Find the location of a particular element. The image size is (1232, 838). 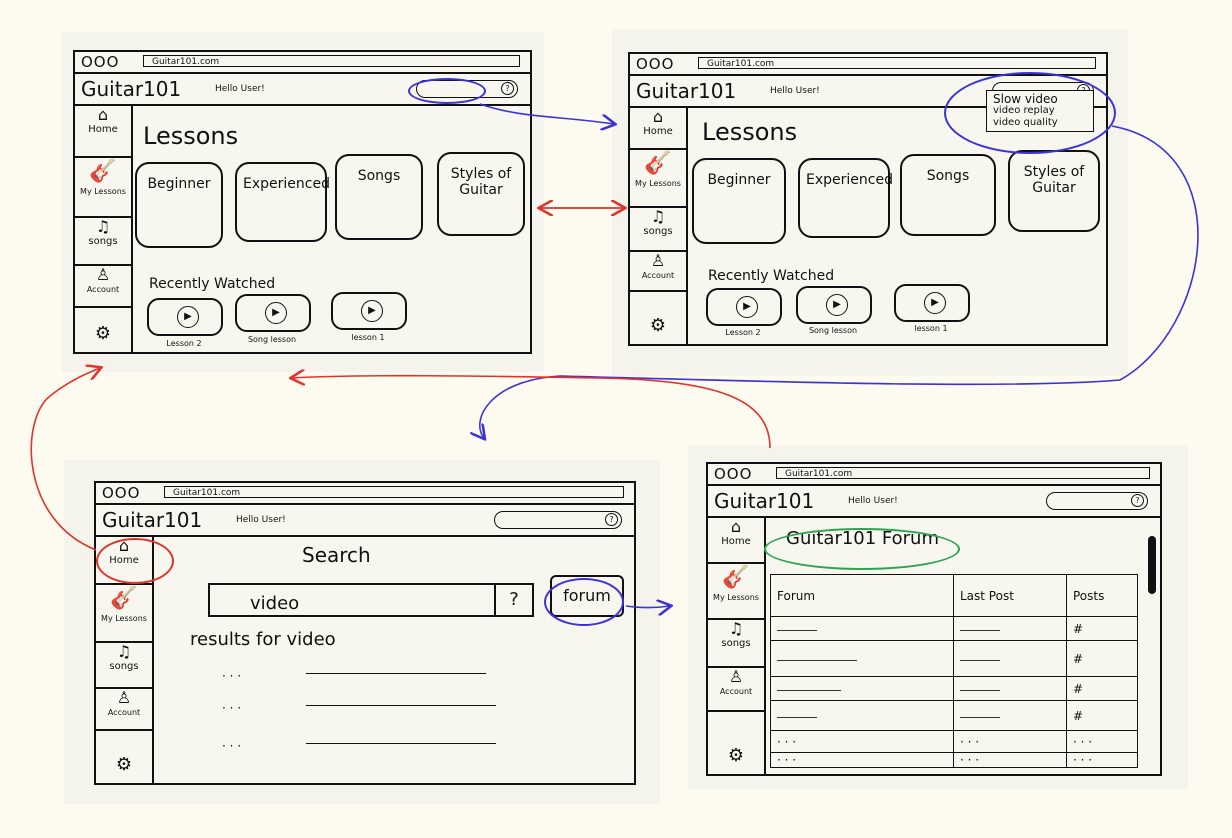

flow-arrow-search-to-help is located at coordinates (546, 113).